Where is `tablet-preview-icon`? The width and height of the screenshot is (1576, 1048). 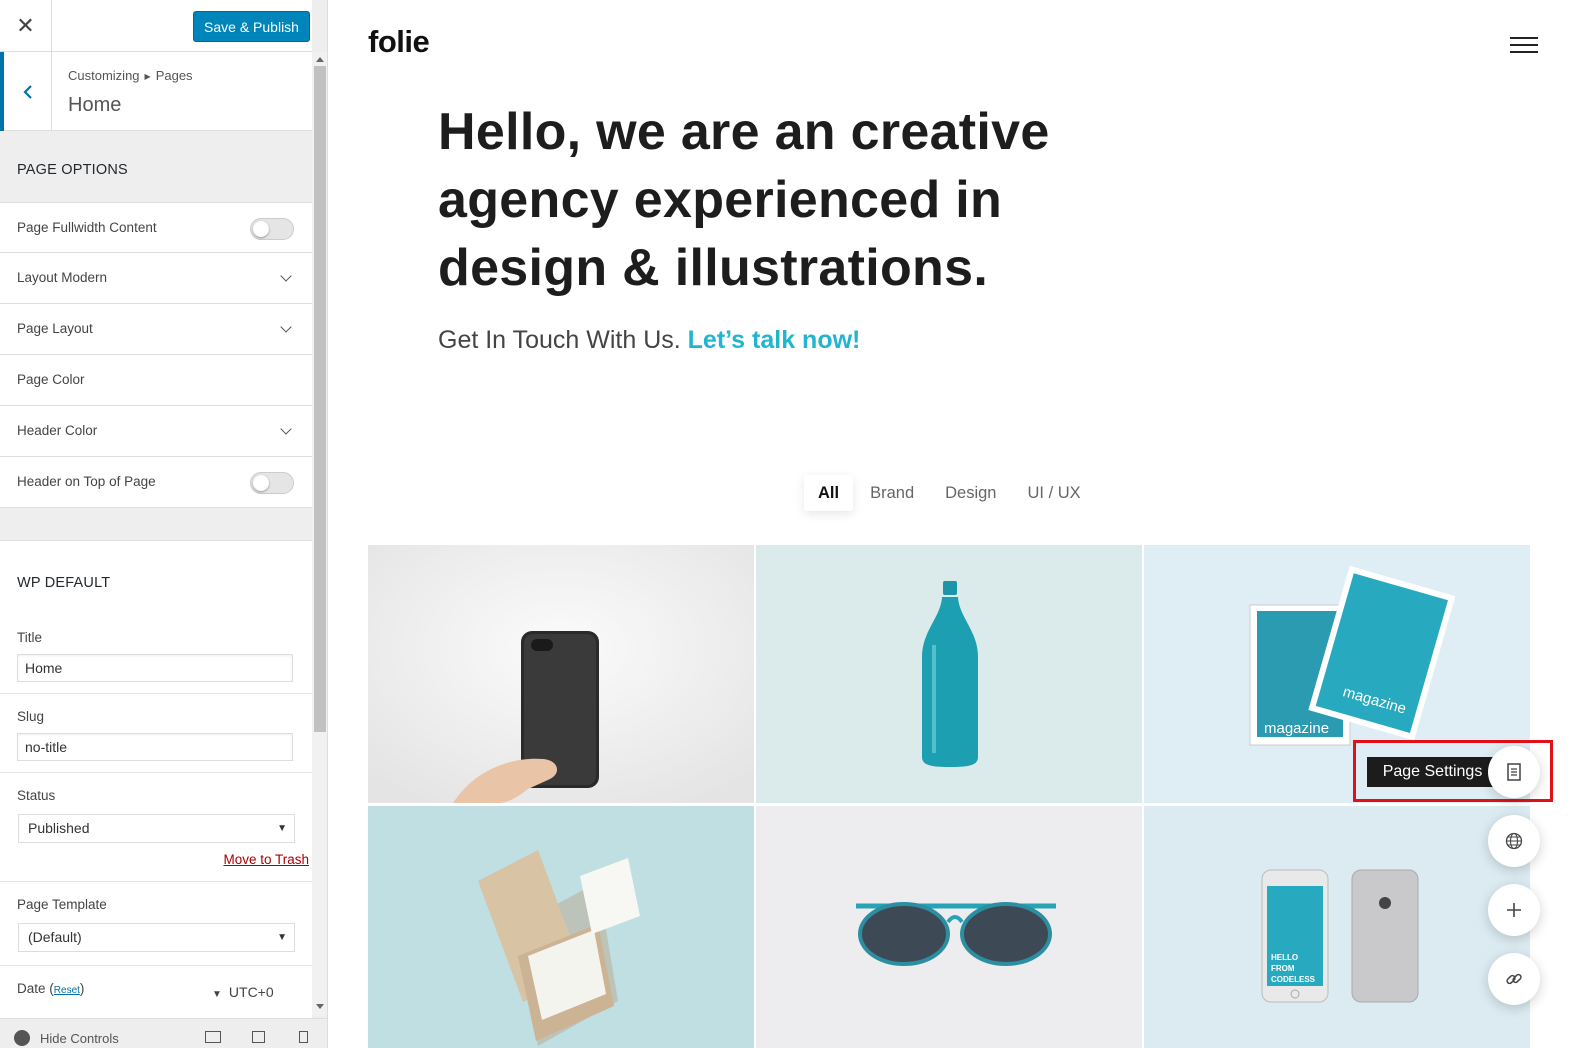 tablet-preview-icon is located at coordinates (258, 1037).